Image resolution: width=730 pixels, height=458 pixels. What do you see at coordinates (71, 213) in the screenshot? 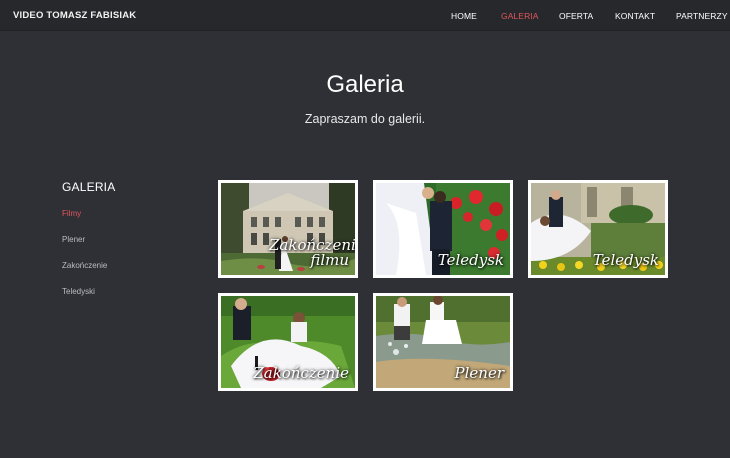
I see `sidebar-item-filmy: Filmy` at bounding box center [71, 213].